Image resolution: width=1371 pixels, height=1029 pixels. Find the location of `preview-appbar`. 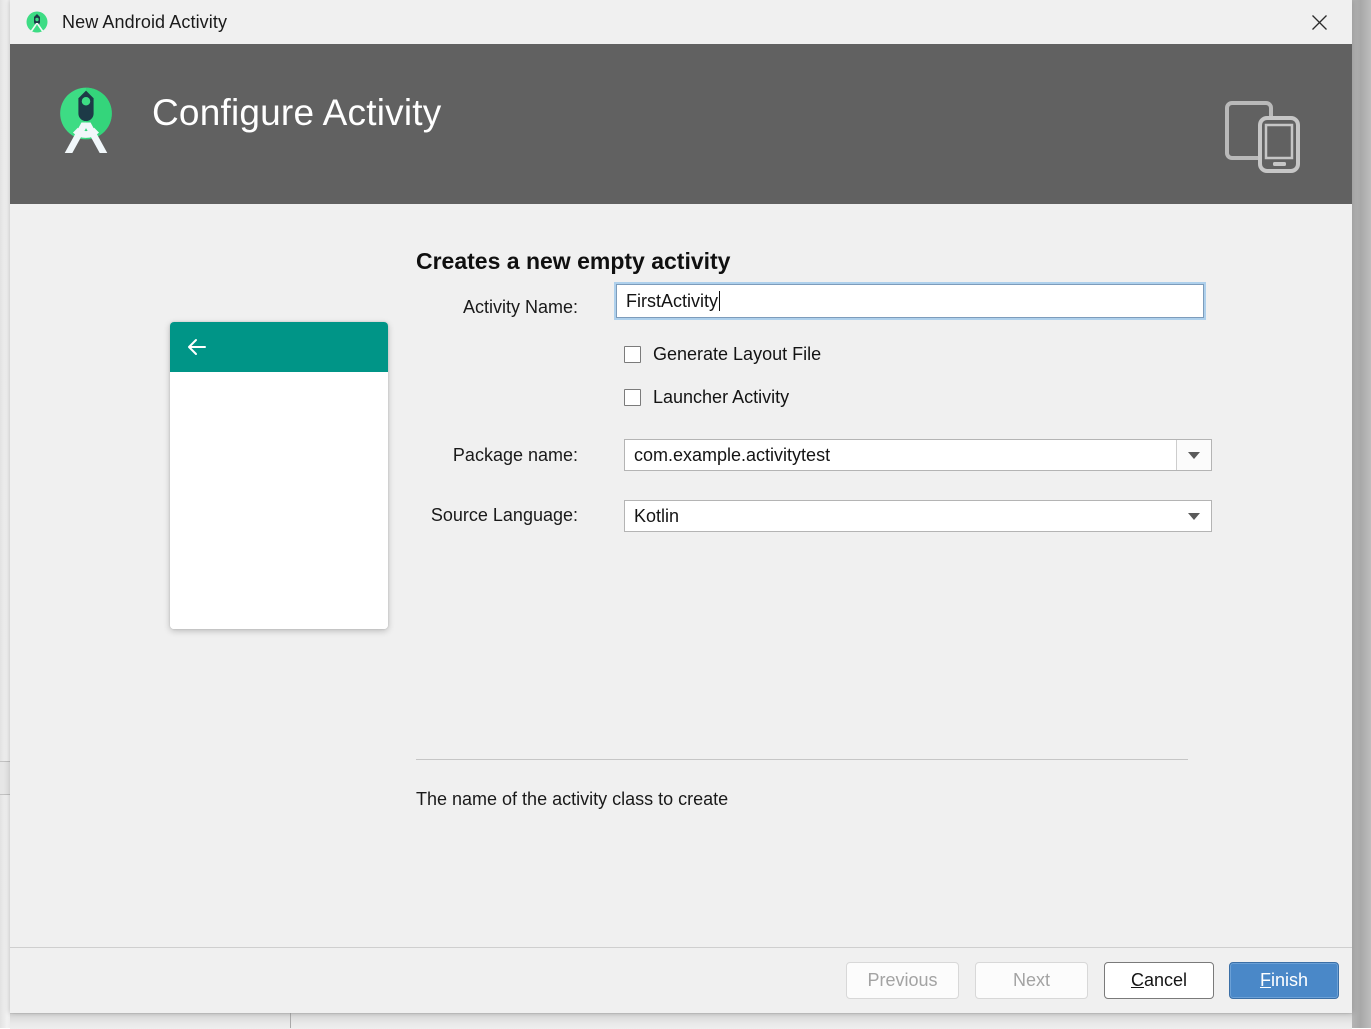

preview-appbar is located at coordinates (279, 347).